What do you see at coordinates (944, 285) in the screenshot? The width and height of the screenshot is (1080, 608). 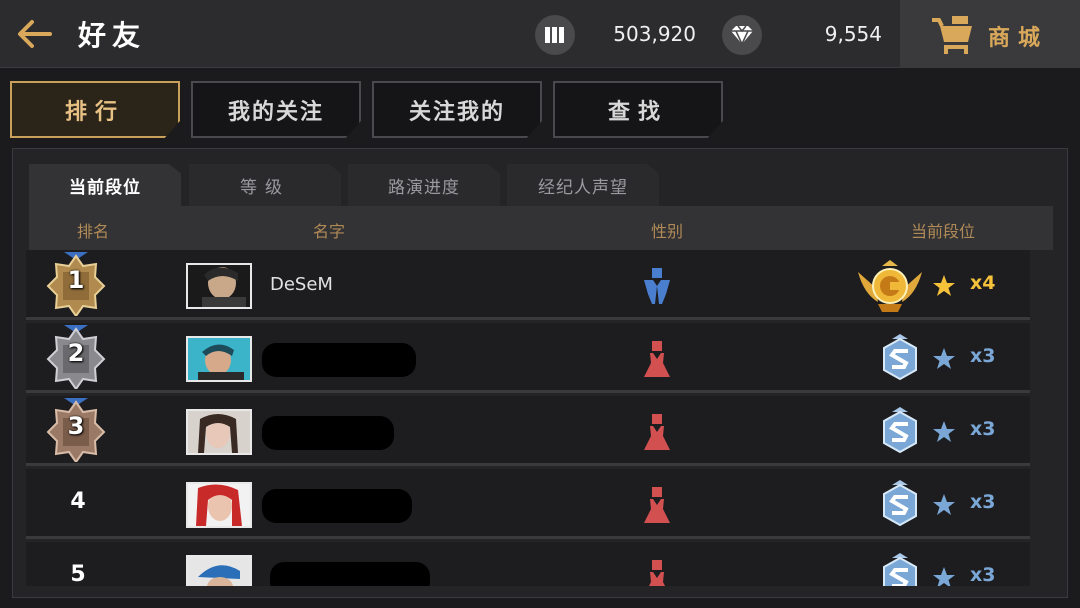 I see `gold-star-icon` at bounding box center [944, 285].